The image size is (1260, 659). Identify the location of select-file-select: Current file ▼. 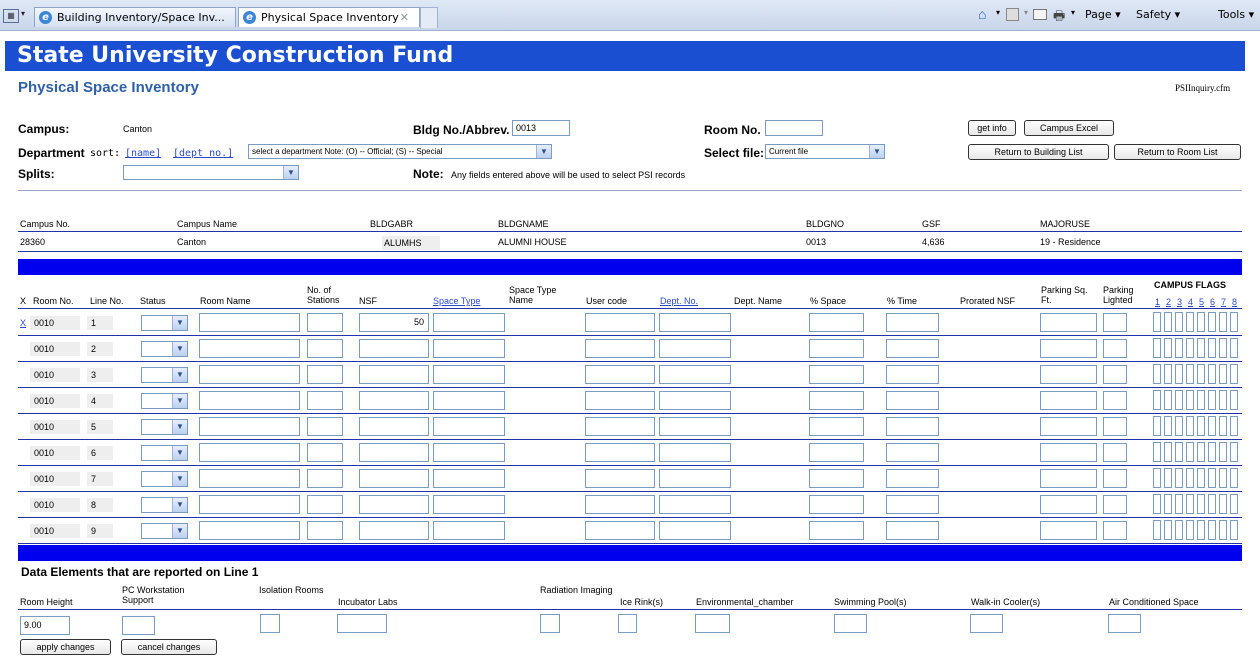
(825, 151).